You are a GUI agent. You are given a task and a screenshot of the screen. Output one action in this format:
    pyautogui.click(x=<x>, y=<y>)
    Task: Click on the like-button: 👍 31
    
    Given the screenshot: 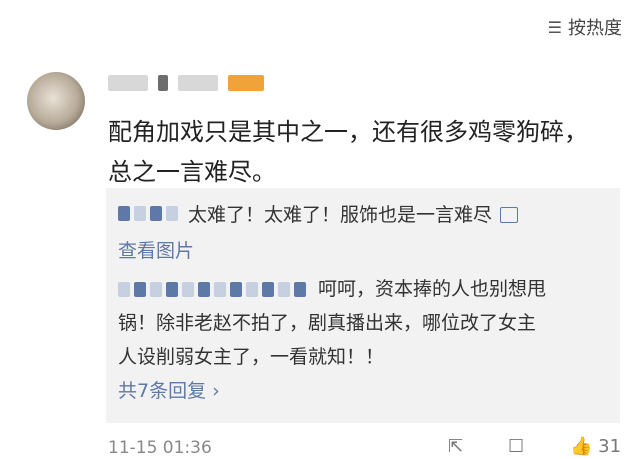 What is the action you would take?
    pyautogui.click(x=595, y=446)
    